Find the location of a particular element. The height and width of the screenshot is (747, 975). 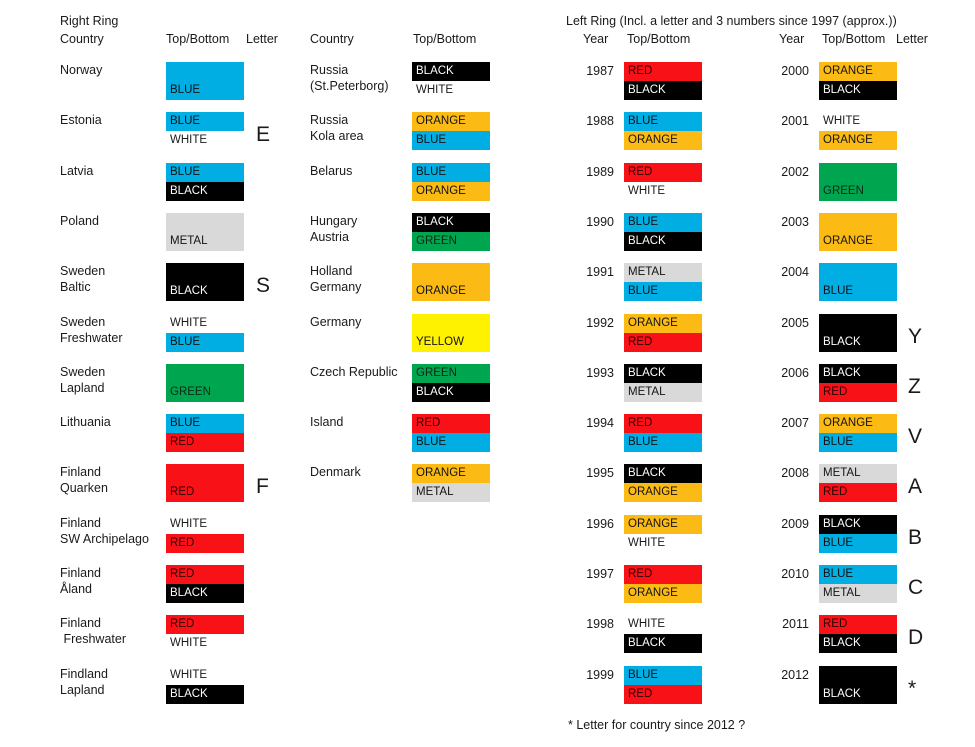

table-row: Findland Lapland WHITE BLACK is located at coordinates (175, 687).